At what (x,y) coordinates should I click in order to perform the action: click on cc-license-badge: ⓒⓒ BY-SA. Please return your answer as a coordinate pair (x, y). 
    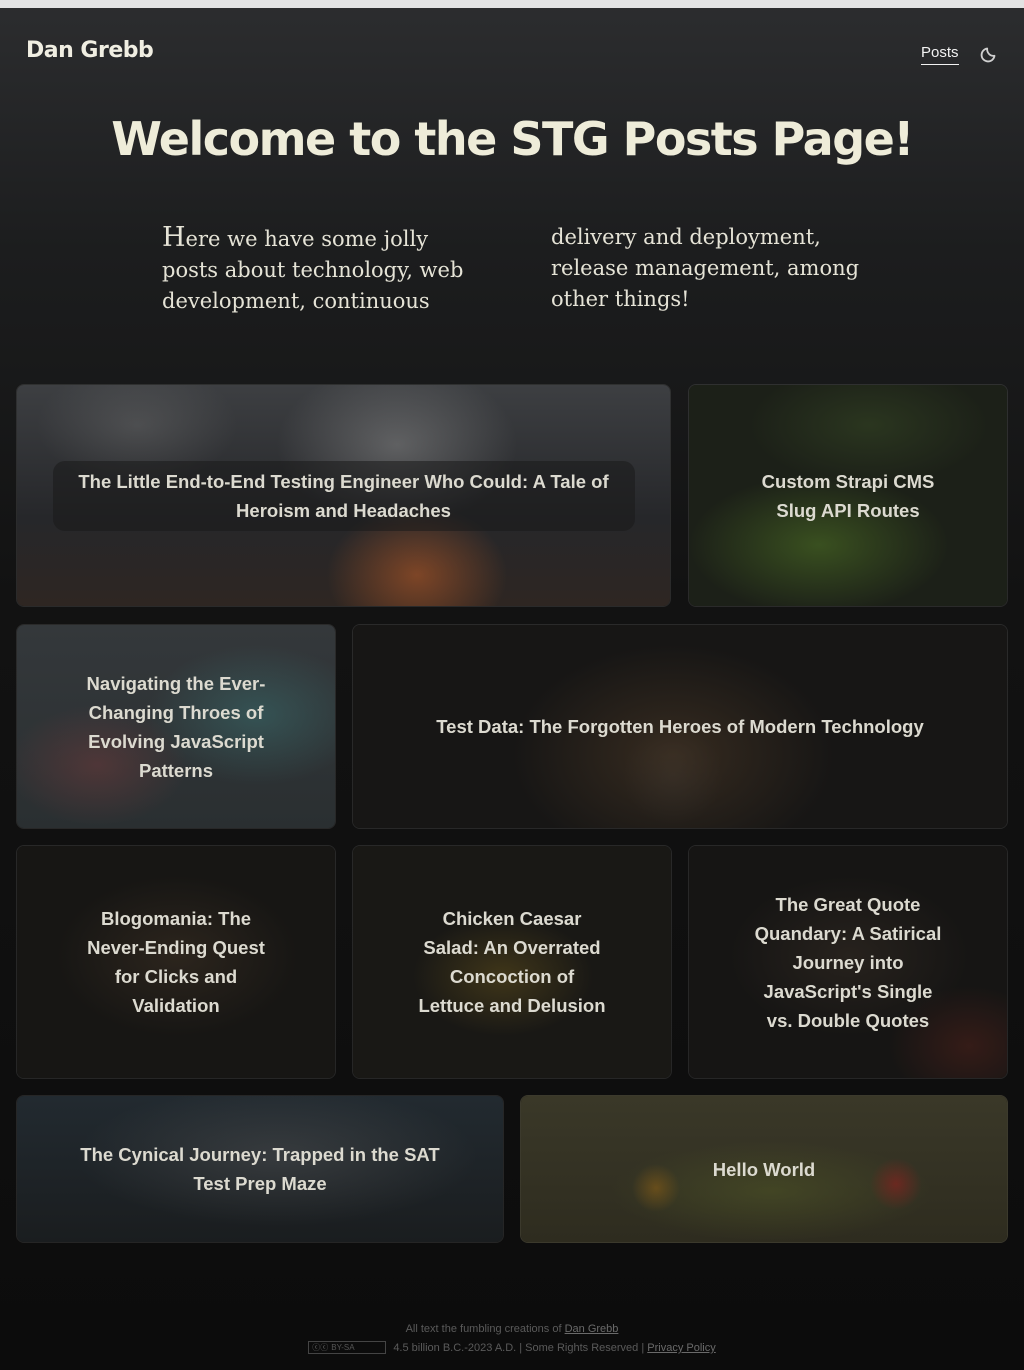
    Looking at the image, I should click on (347, 1347).